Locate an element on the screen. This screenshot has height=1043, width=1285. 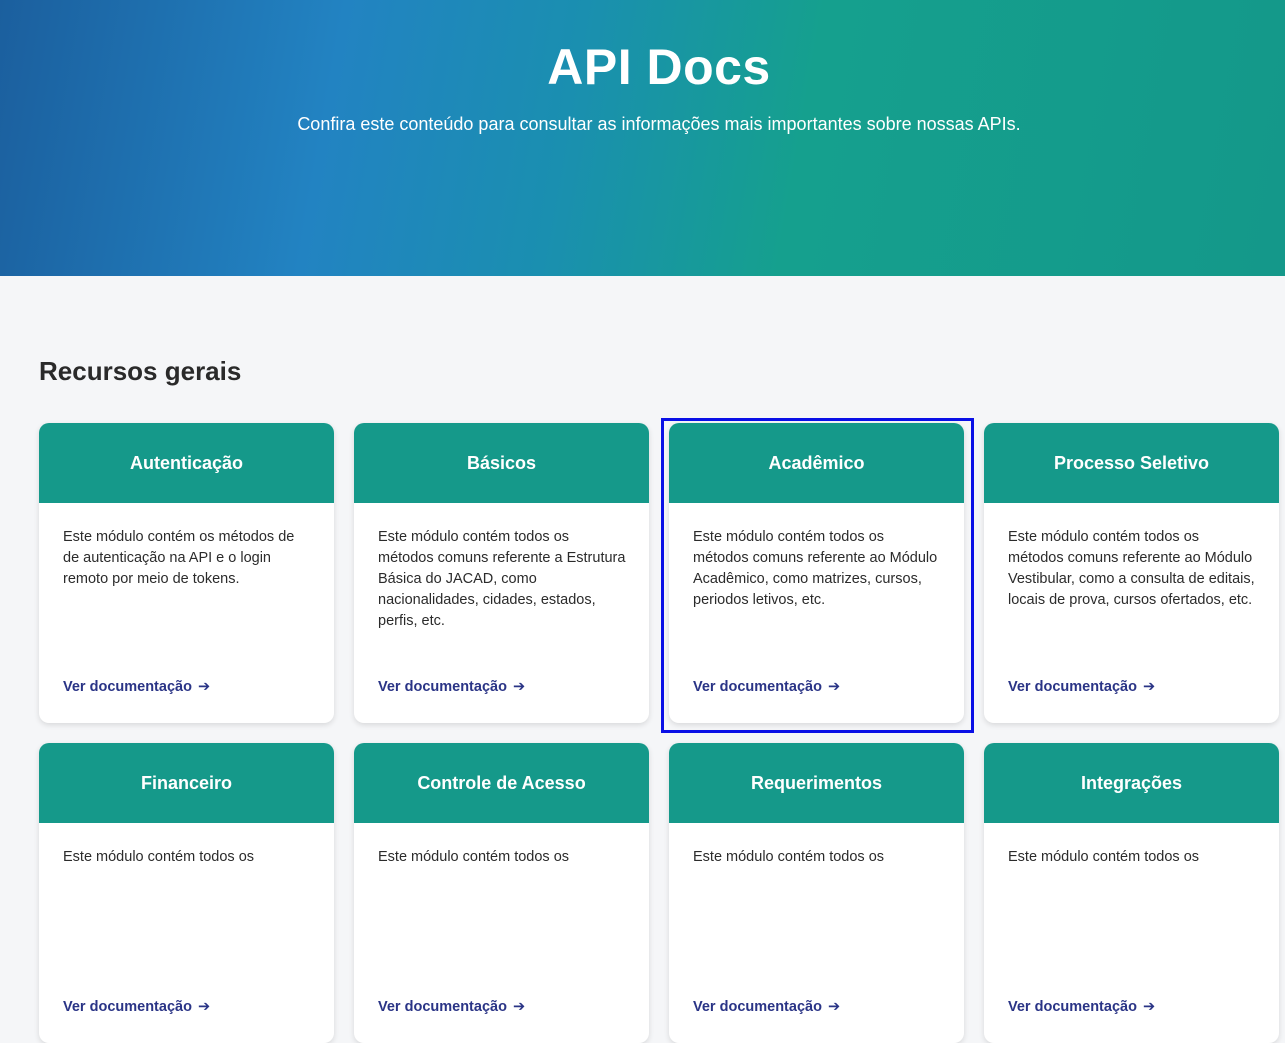
card-title: Processo Seletivo is located at coordinates (1131, 463).